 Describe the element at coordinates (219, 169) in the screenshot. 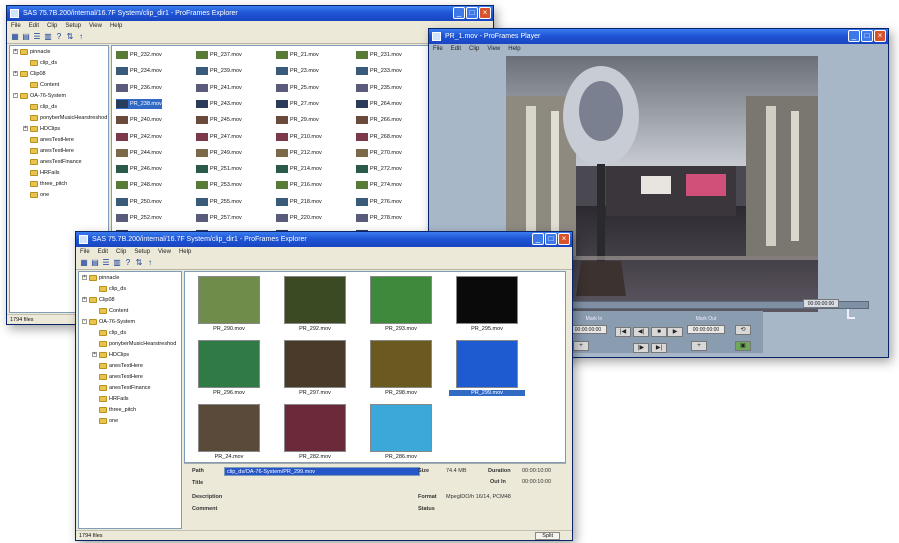

I see `file-item: PR_251.mov` at that location.